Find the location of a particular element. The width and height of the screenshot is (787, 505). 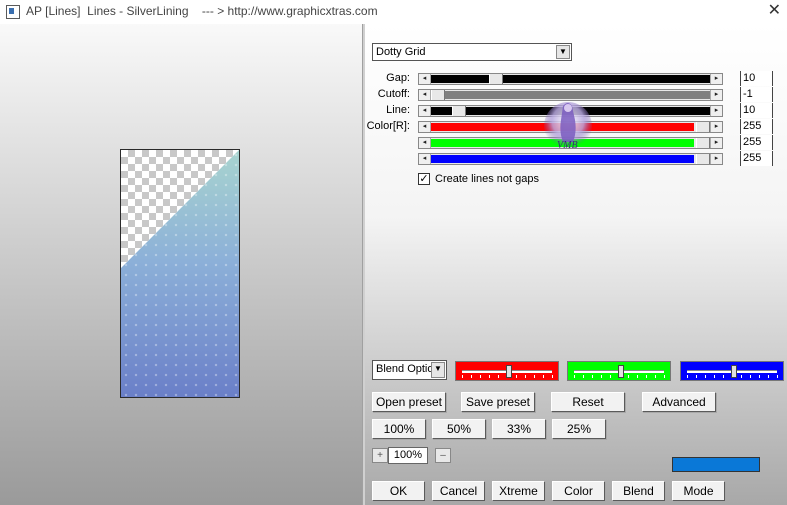

slider-label-cutoff: Cutoff: is located at coordinates (393, 94).